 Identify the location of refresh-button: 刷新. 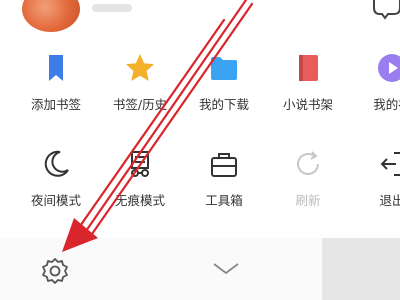
(308, 183).